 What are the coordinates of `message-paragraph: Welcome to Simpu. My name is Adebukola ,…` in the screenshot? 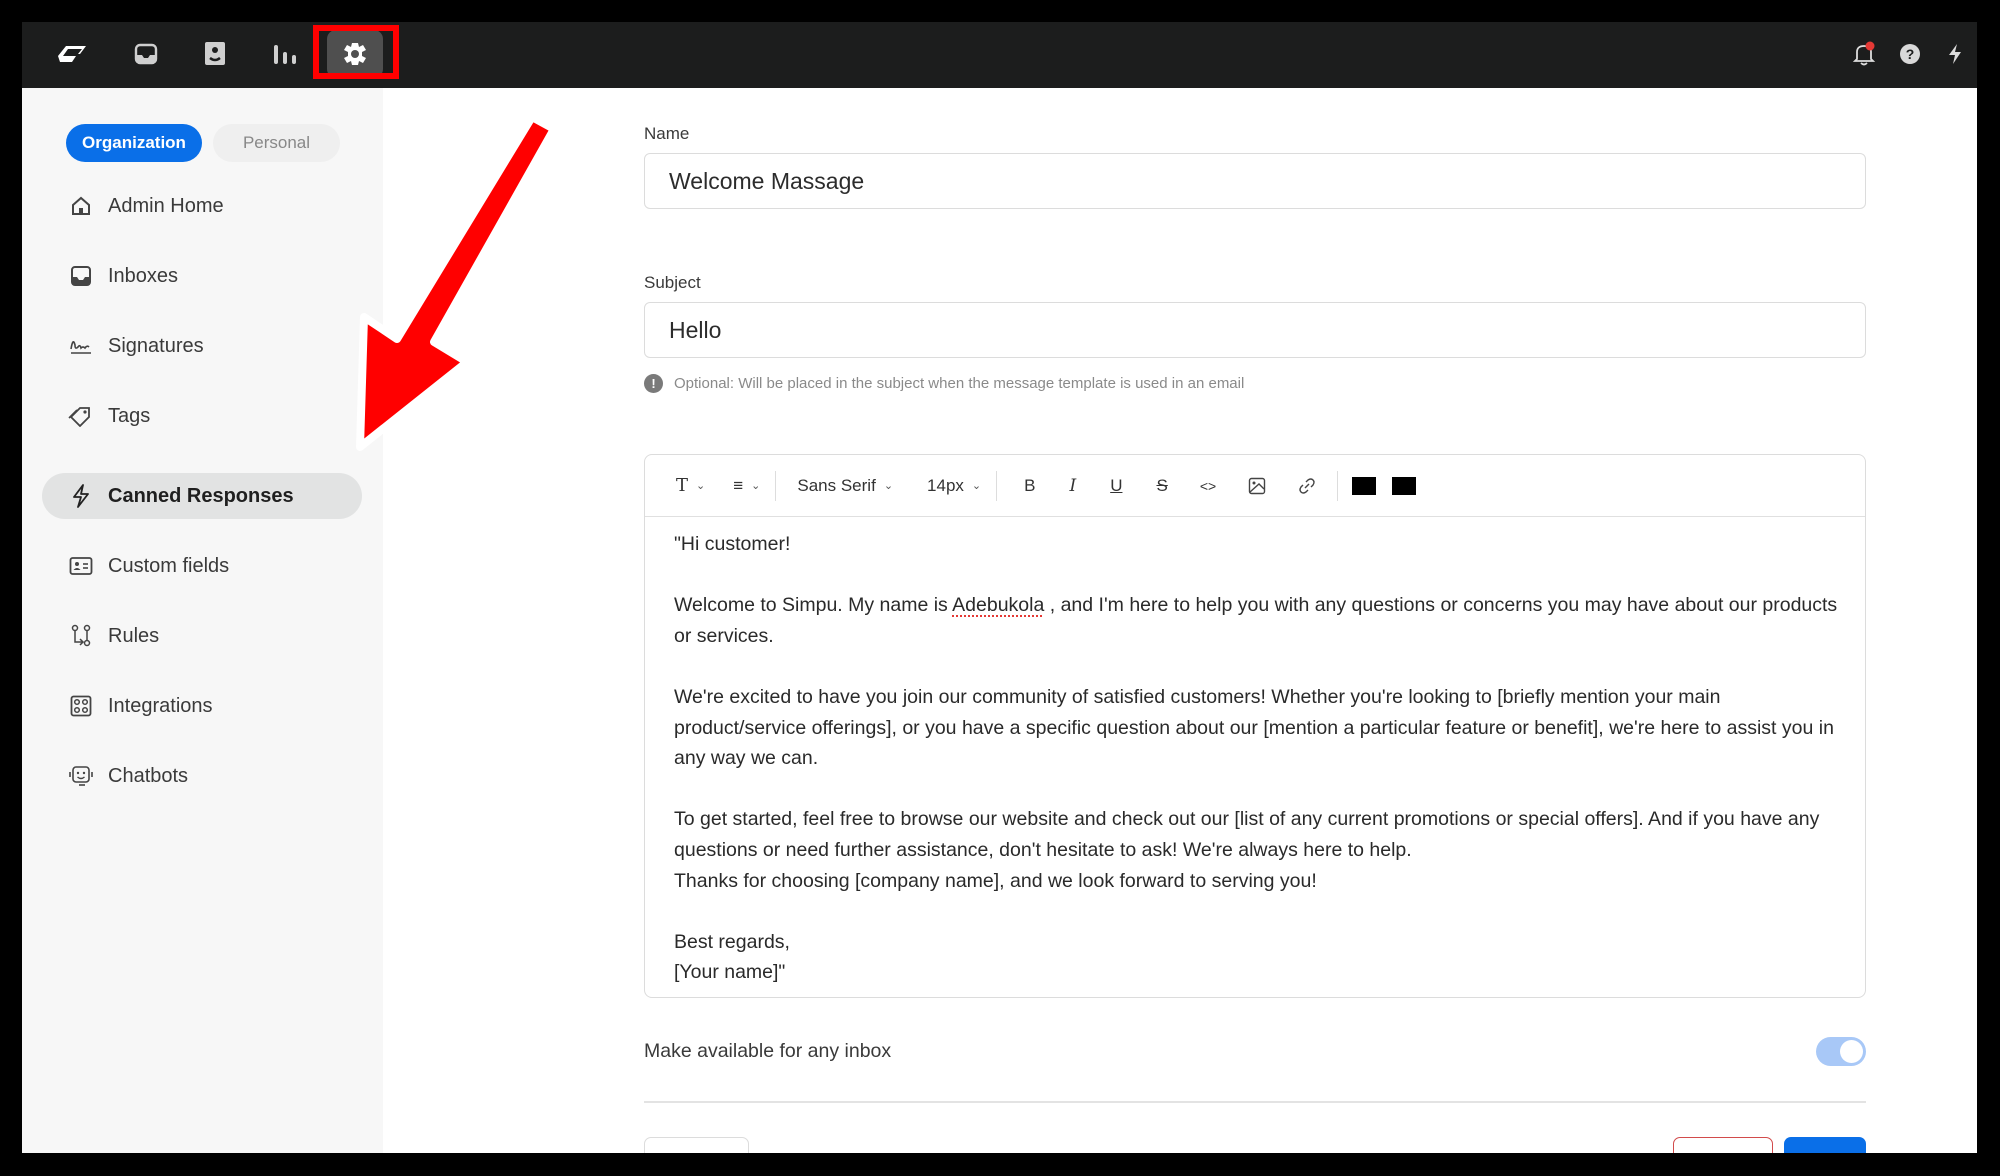 It's located at (1264, 620).